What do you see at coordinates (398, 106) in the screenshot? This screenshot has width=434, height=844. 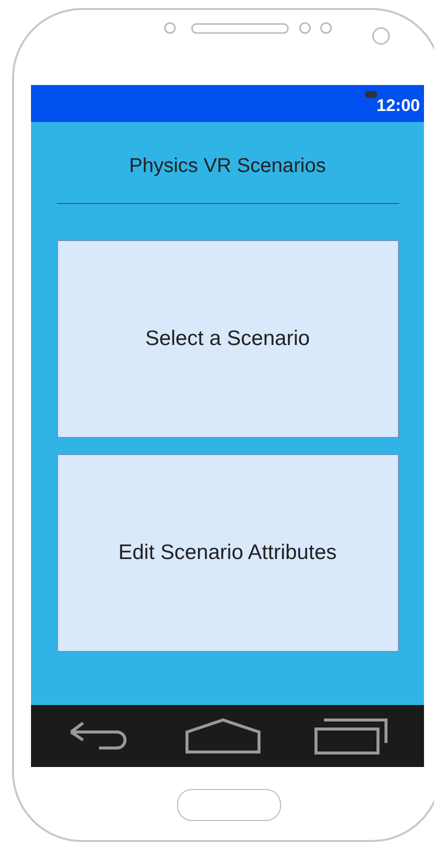 I see `status-time: 12:00` at bounding box center [398, 106].